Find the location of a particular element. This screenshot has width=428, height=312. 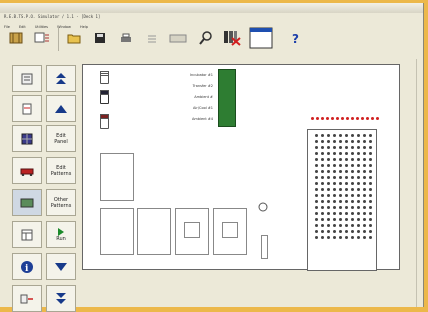

grid-button is located at coordinates (27, 138).